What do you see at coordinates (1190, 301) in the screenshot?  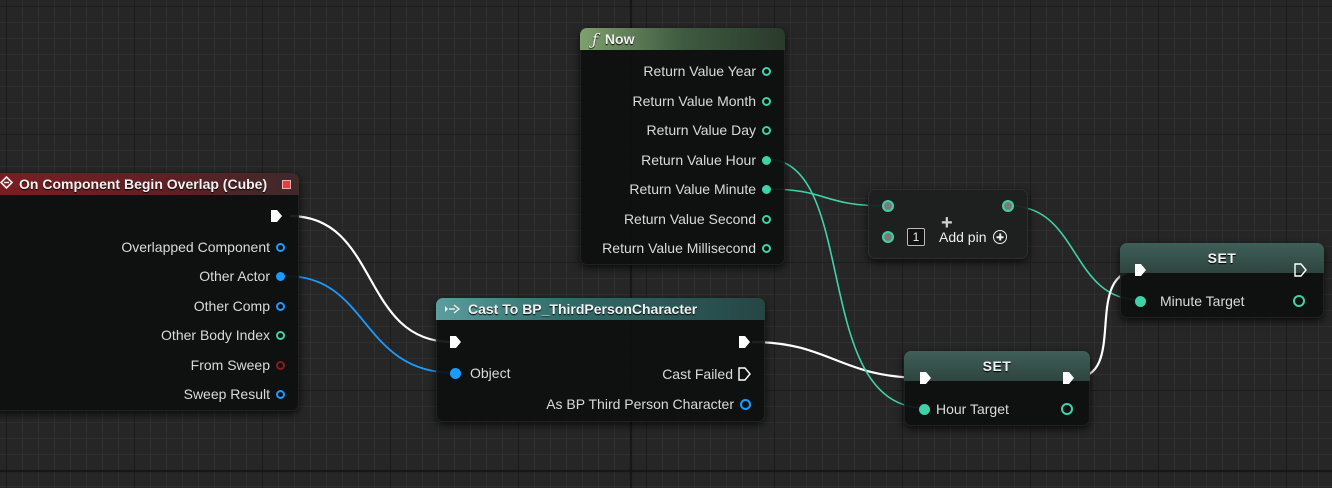 I see `set-minute-var-row: Minute Target` at bounding box center [1190, 301].